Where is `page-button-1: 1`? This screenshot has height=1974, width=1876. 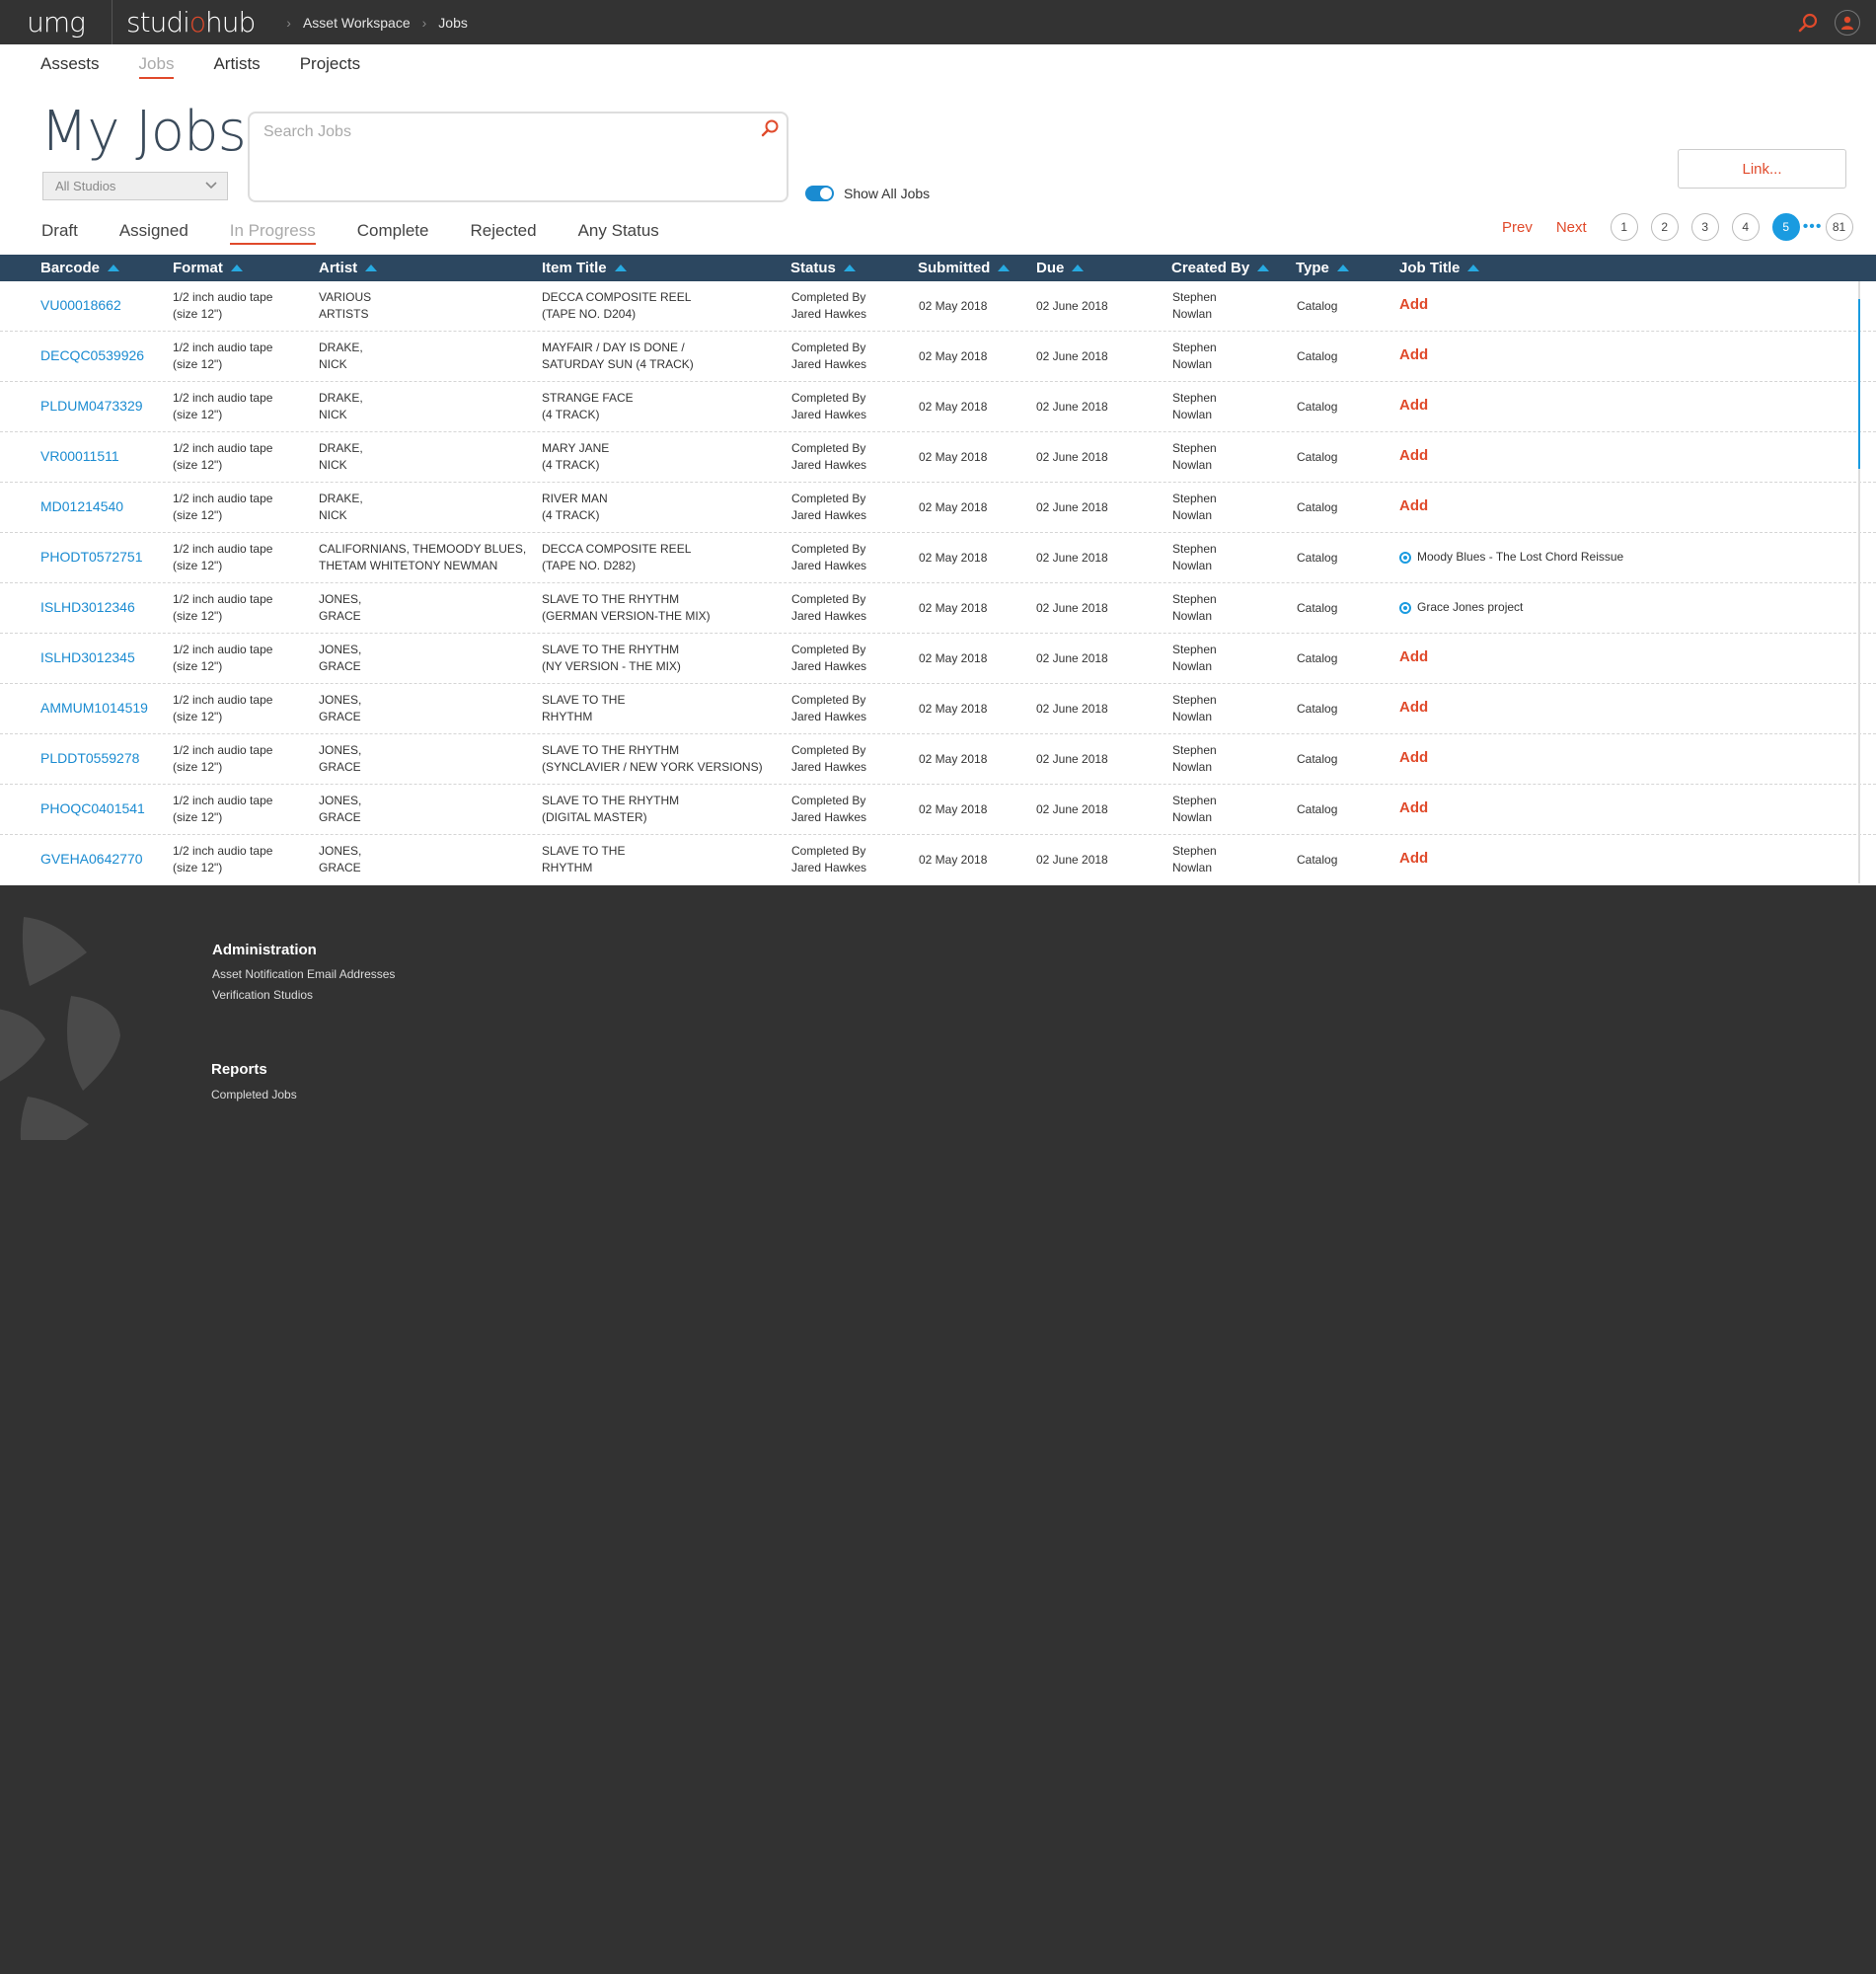
page-button-1: 1 is located at coordinates (1624, 227).